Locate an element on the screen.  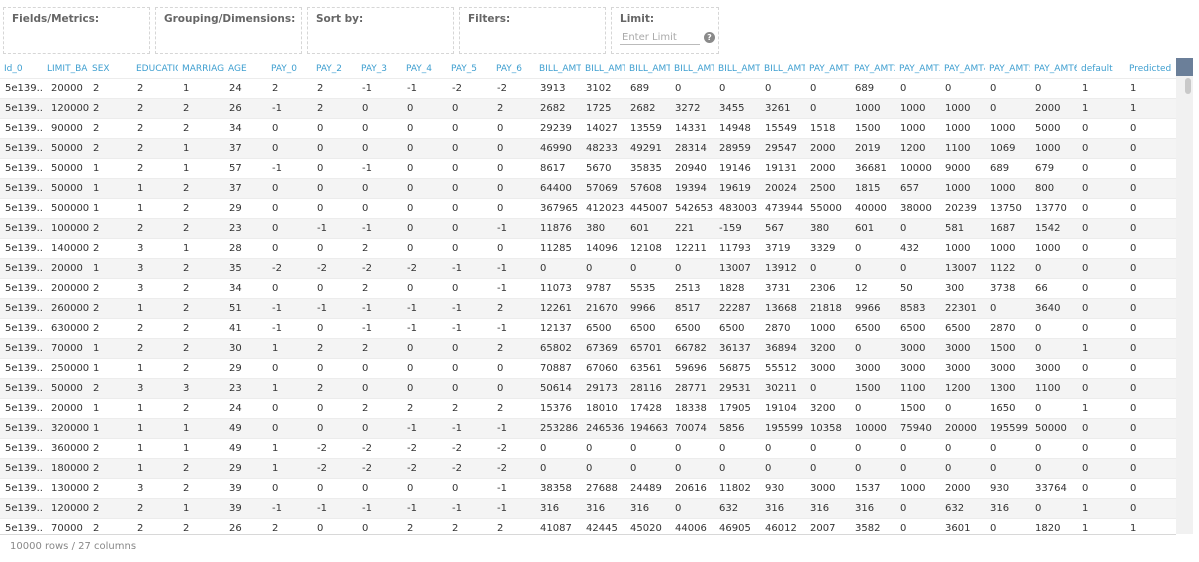
table-cell: 45020 is located at coordinates (646, 528).